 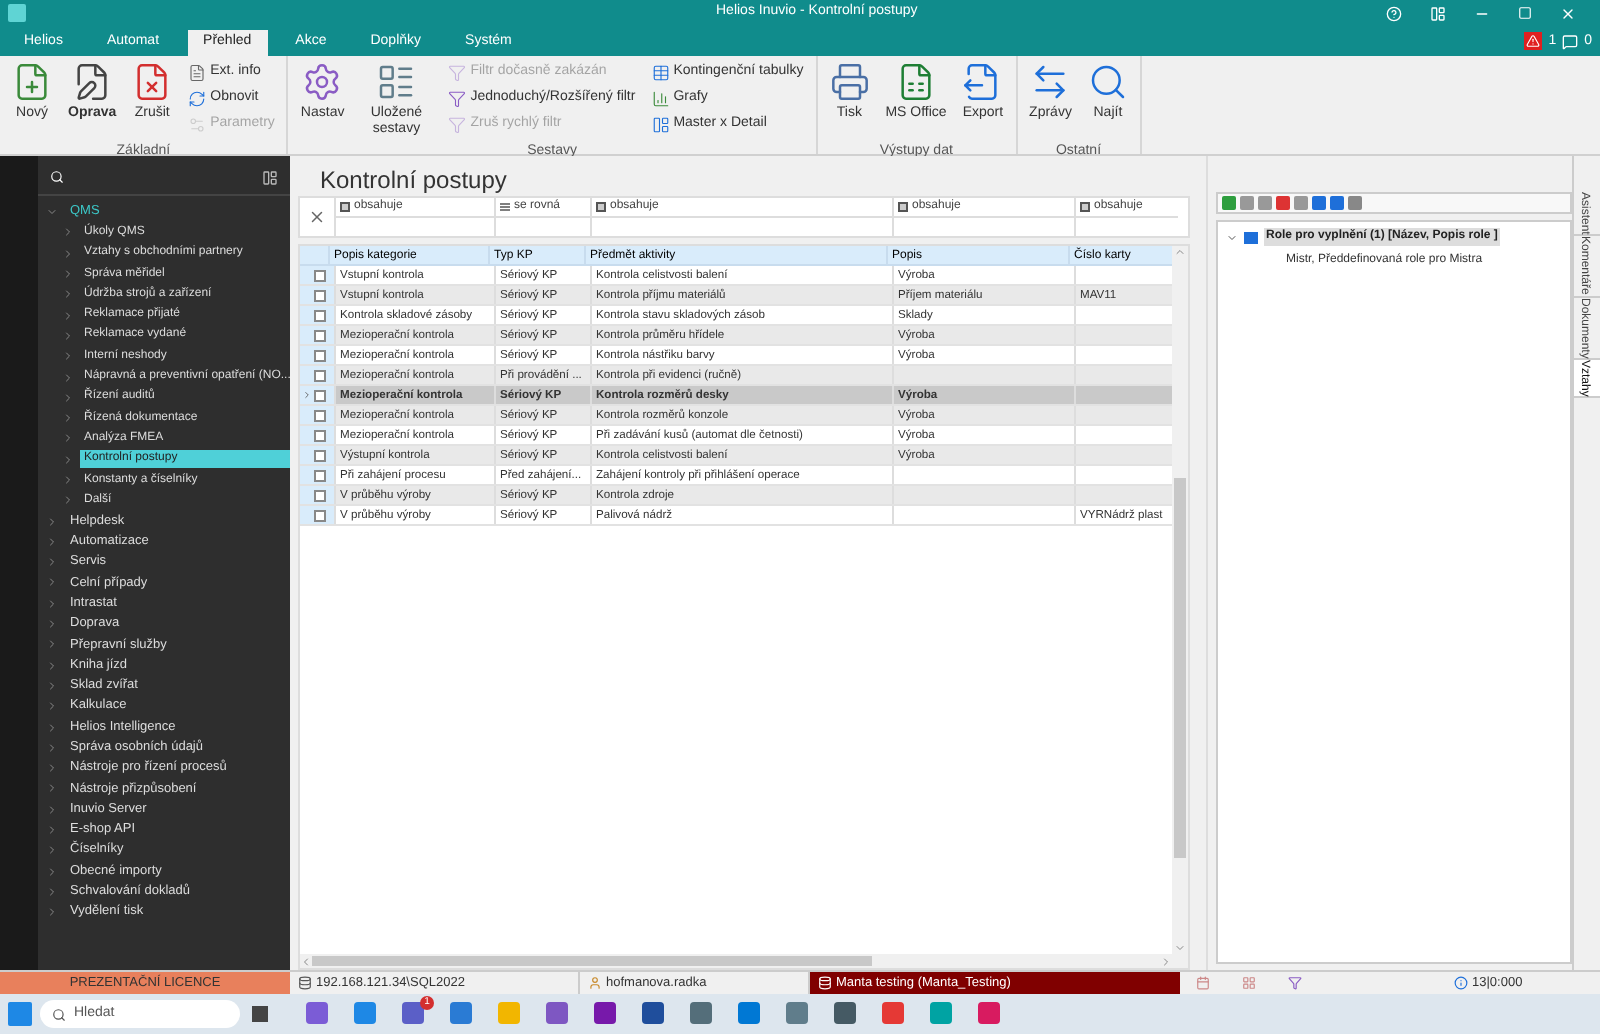 I want to click on start-icon, so click(x=20, y=1014).